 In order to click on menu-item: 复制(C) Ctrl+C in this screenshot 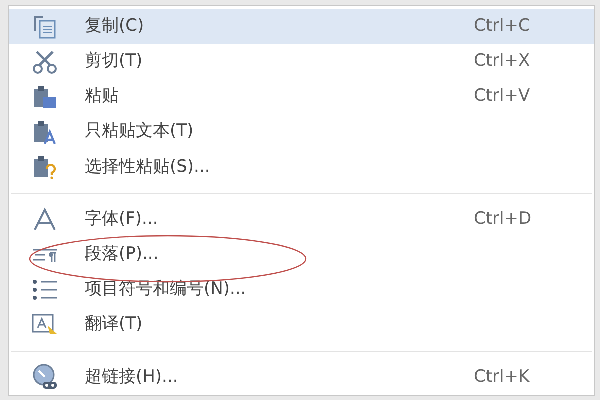, I will do `click(301, 26)`.